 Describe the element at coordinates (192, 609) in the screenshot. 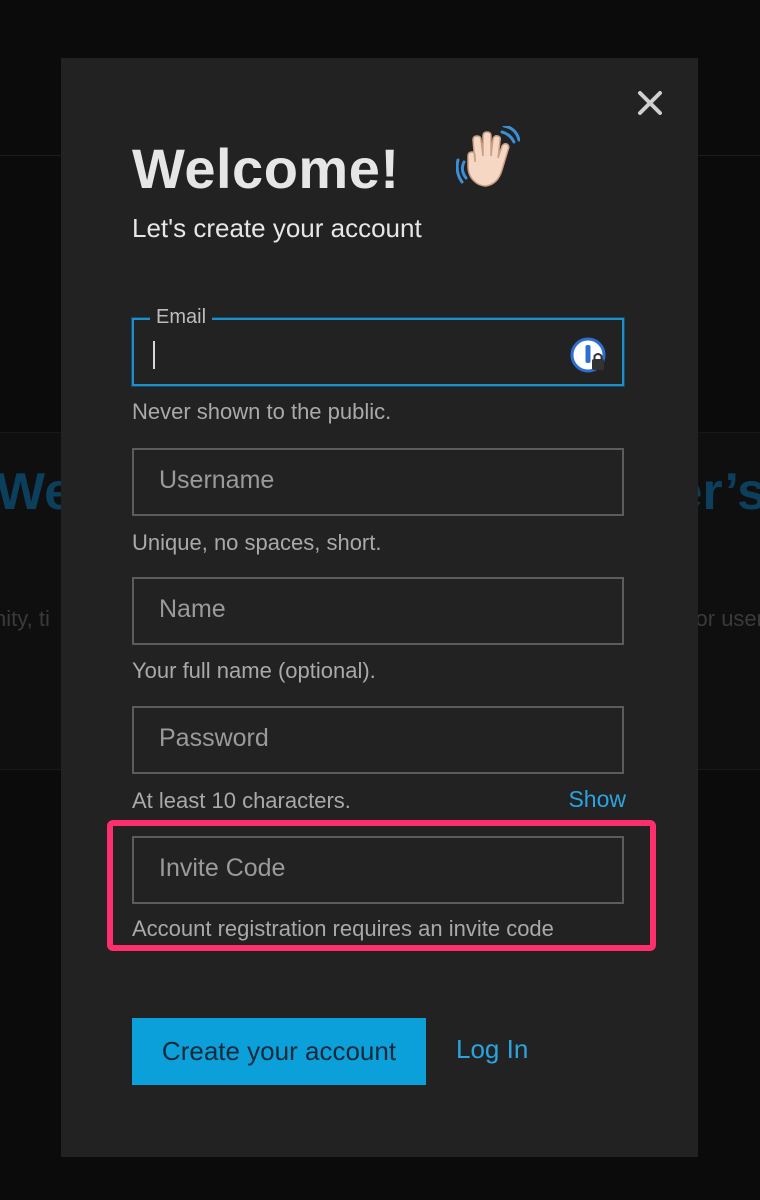

I see `name-placeholder: Name` at that location.